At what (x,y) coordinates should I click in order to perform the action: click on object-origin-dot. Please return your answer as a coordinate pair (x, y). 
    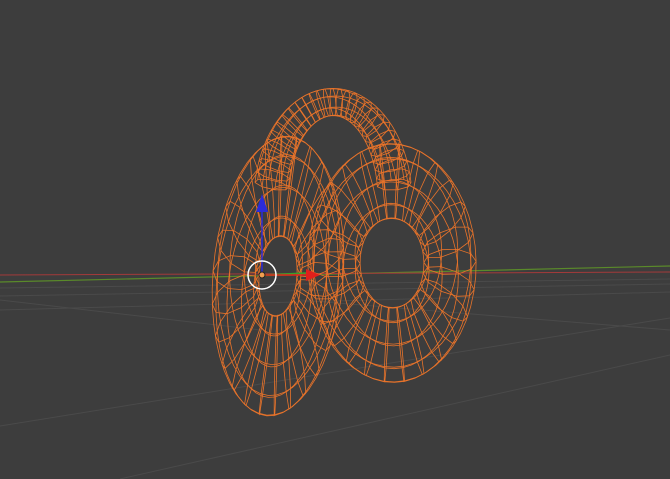
    Looking at the image, I should click on (262, 275).